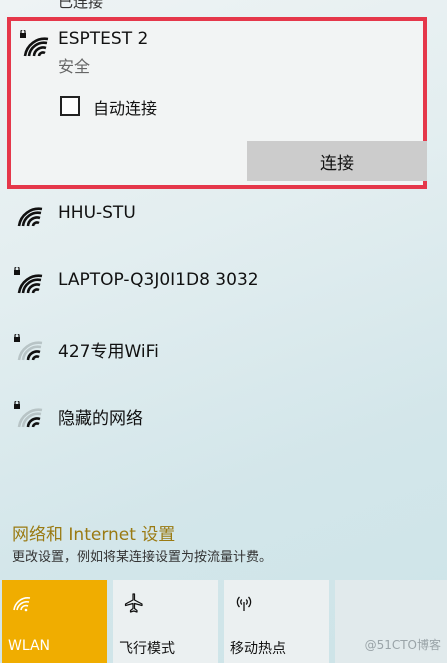 The image size is (447, 663). I want to click on previous-network-status-partial: 已连接, so click(223, 6).